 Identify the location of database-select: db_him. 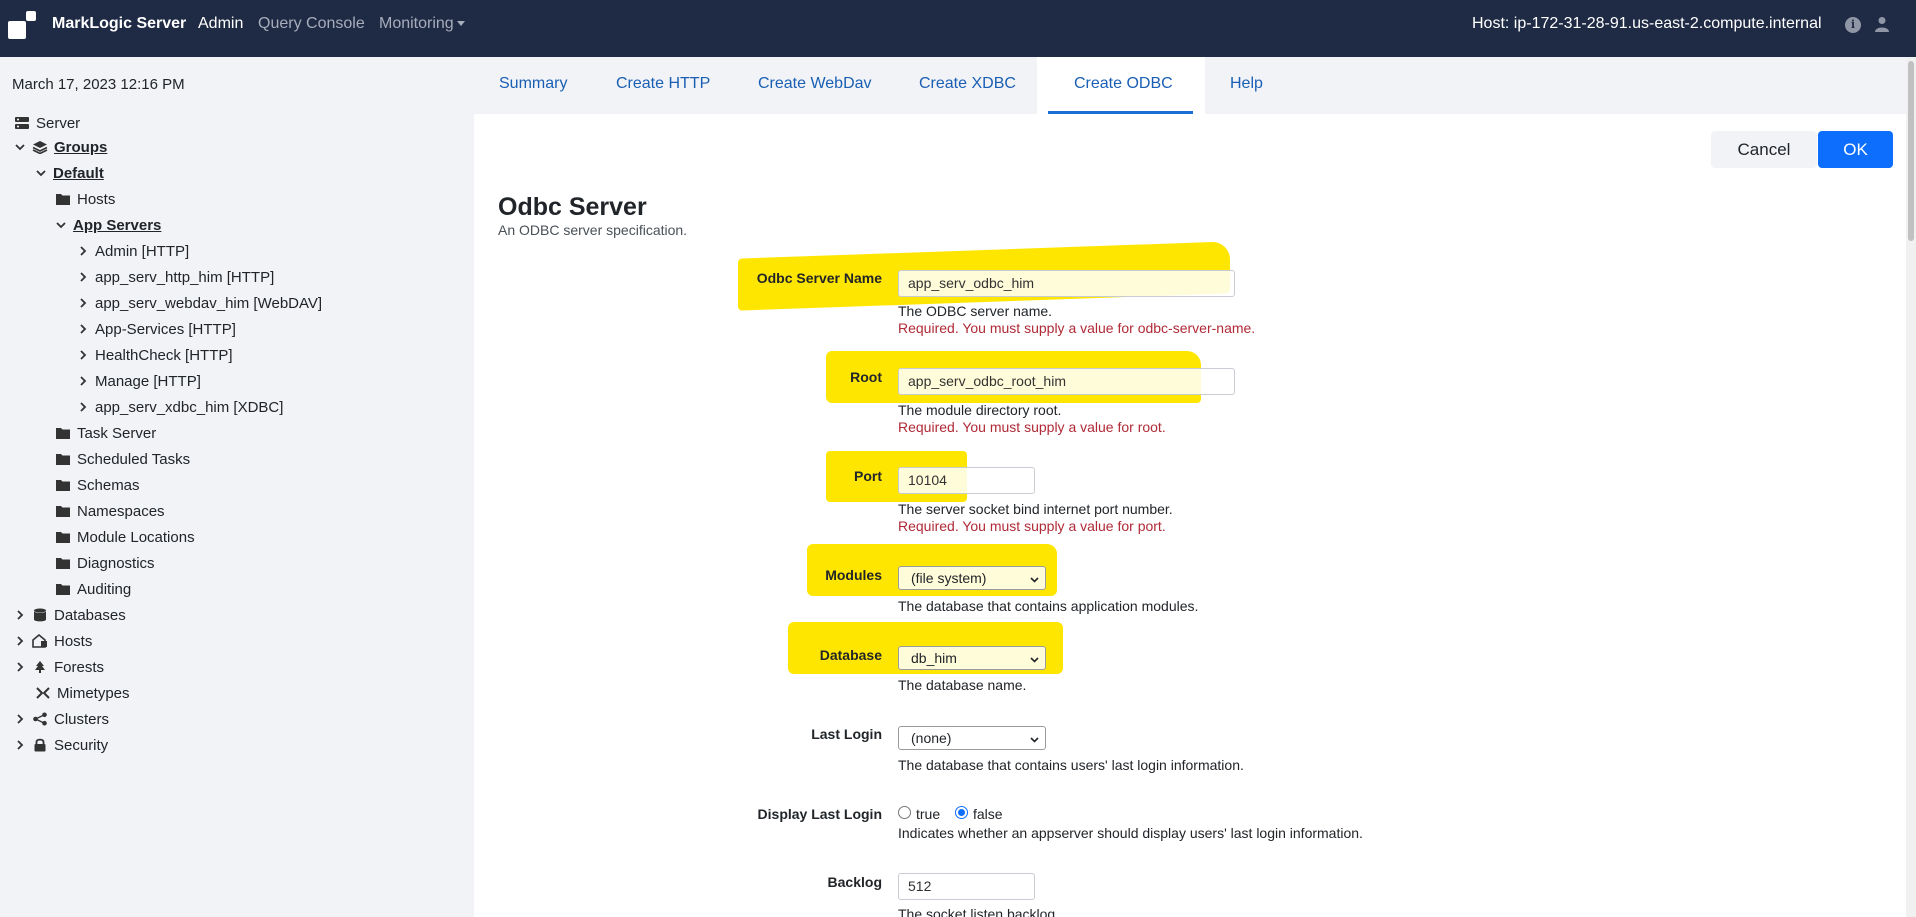
(972, 658).